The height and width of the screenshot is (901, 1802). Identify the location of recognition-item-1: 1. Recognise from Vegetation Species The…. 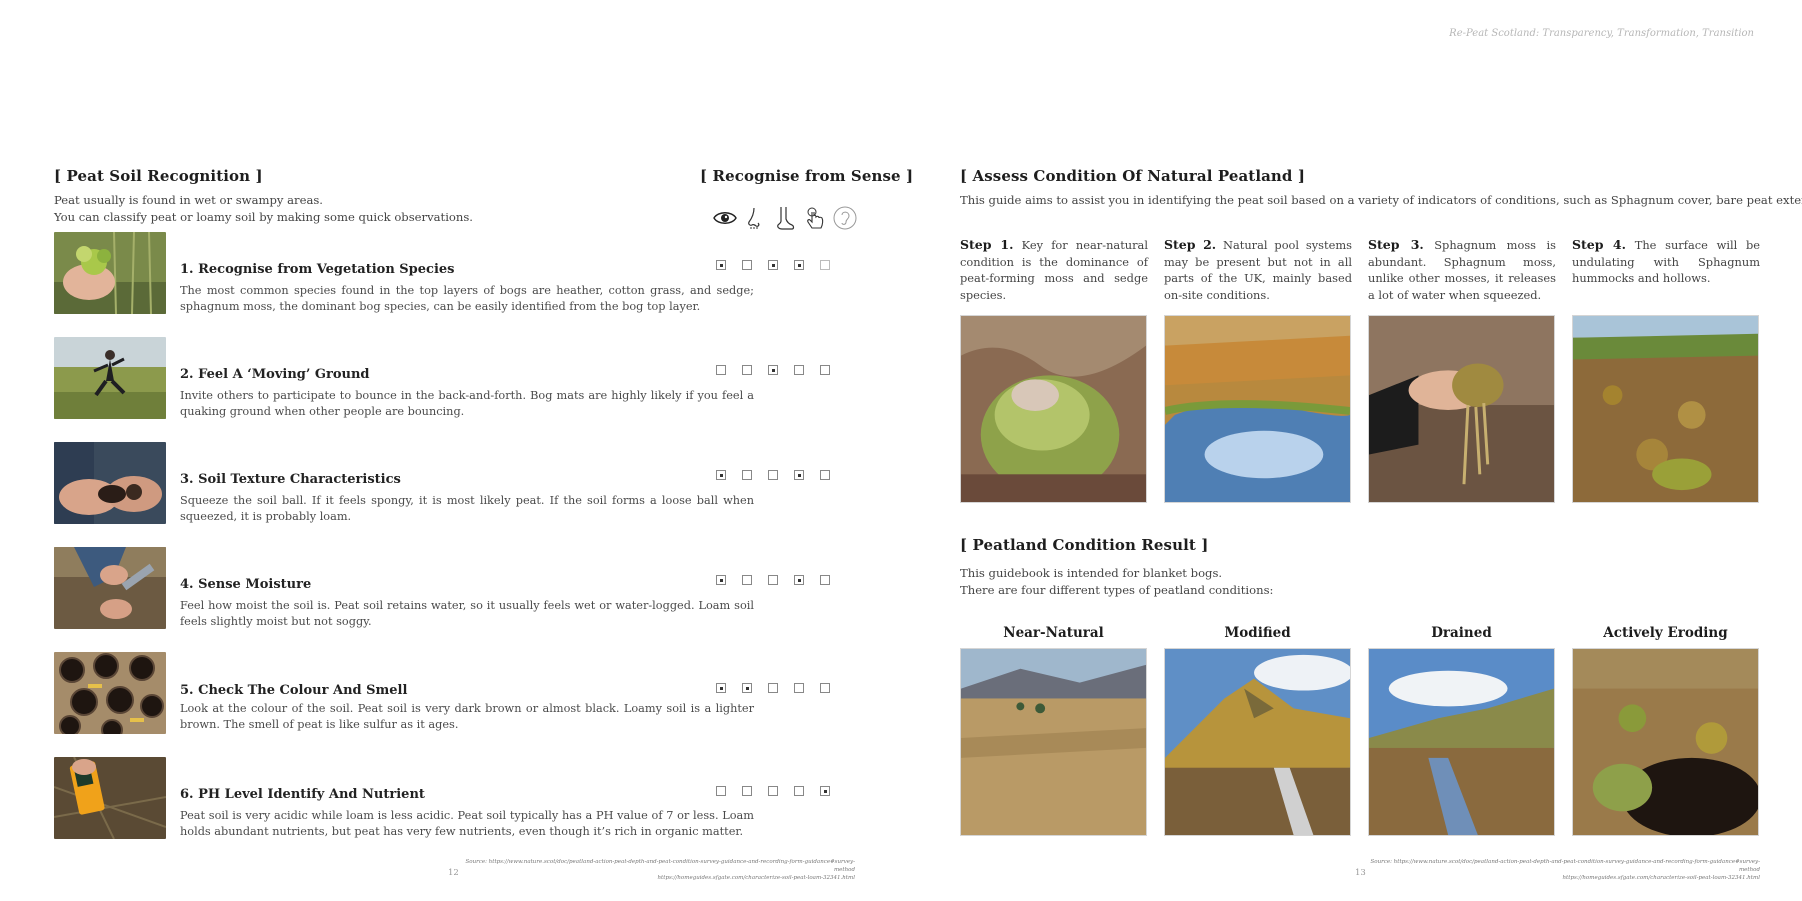
(404, 273).